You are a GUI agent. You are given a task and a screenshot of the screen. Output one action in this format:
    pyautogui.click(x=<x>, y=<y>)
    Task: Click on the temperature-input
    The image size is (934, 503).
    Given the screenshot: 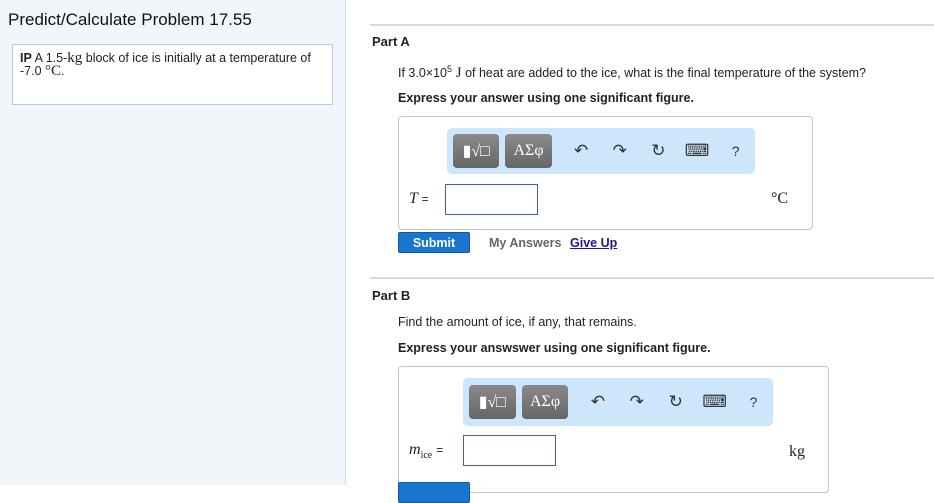 What is the action you would take?
    pyautogui.click(x=491, y=199)
    